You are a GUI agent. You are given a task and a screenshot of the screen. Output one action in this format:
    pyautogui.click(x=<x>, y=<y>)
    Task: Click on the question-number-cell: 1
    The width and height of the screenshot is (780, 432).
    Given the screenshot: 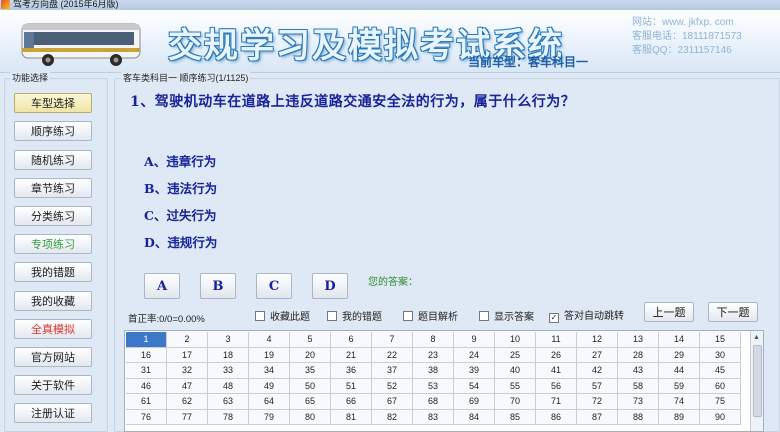 What is the action you would take?
    pyautogui.click(x=146, y=340)
    